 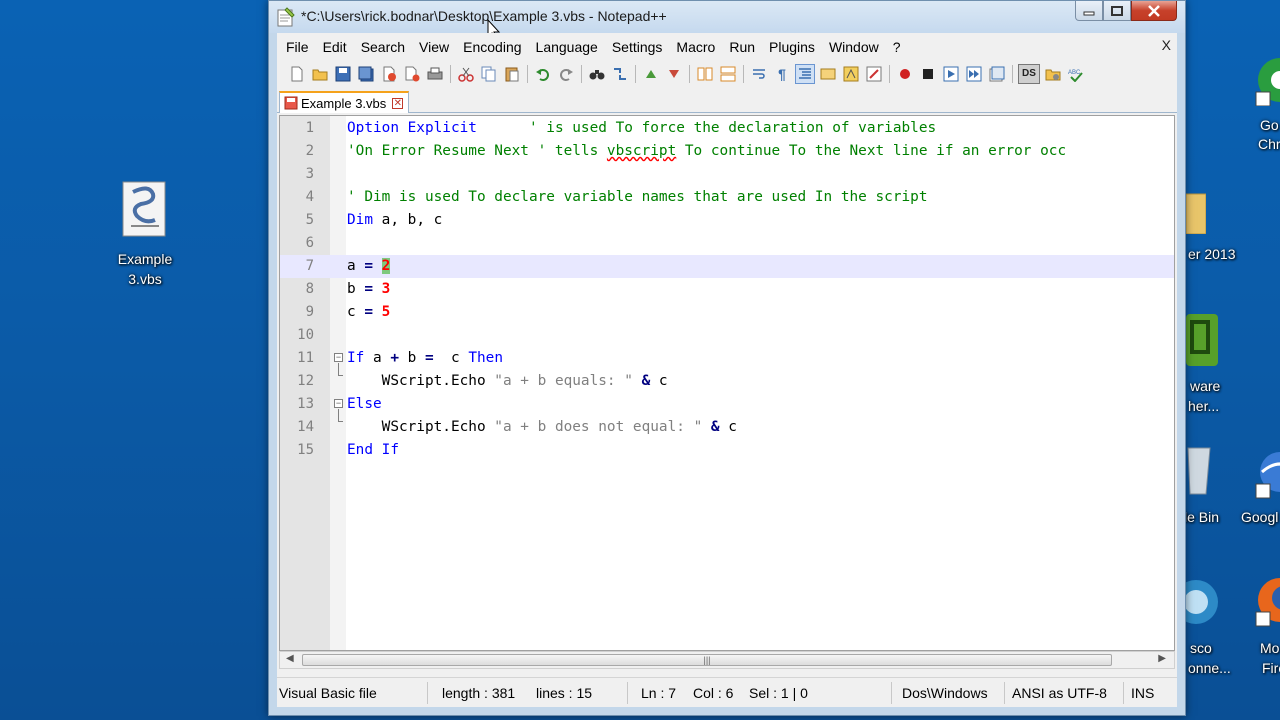 I want to click on replace-button, so click(x=620, y=74).